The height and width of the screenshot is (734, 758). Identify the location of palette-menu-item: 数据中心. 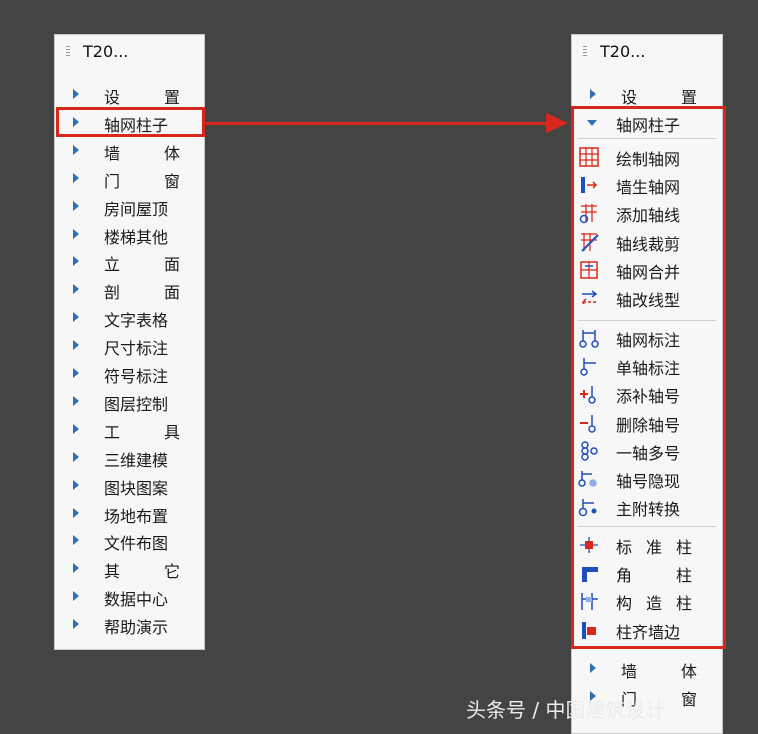
(129, 596).